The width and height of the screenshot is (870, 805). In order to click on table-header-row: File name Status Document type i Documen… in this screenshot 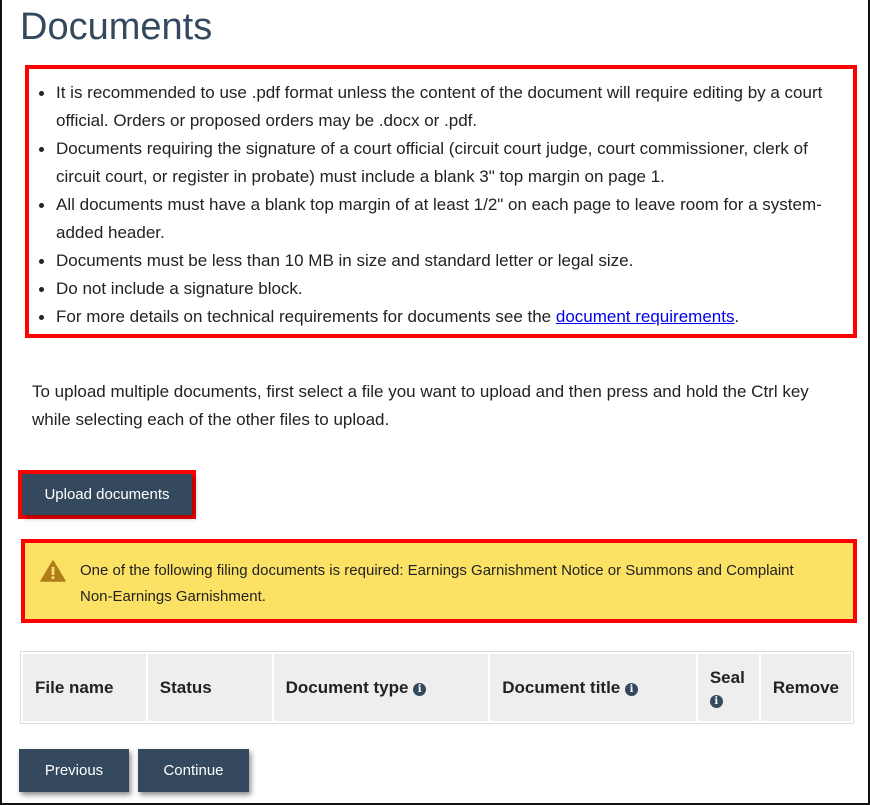, I will do `click(437, 687)`.